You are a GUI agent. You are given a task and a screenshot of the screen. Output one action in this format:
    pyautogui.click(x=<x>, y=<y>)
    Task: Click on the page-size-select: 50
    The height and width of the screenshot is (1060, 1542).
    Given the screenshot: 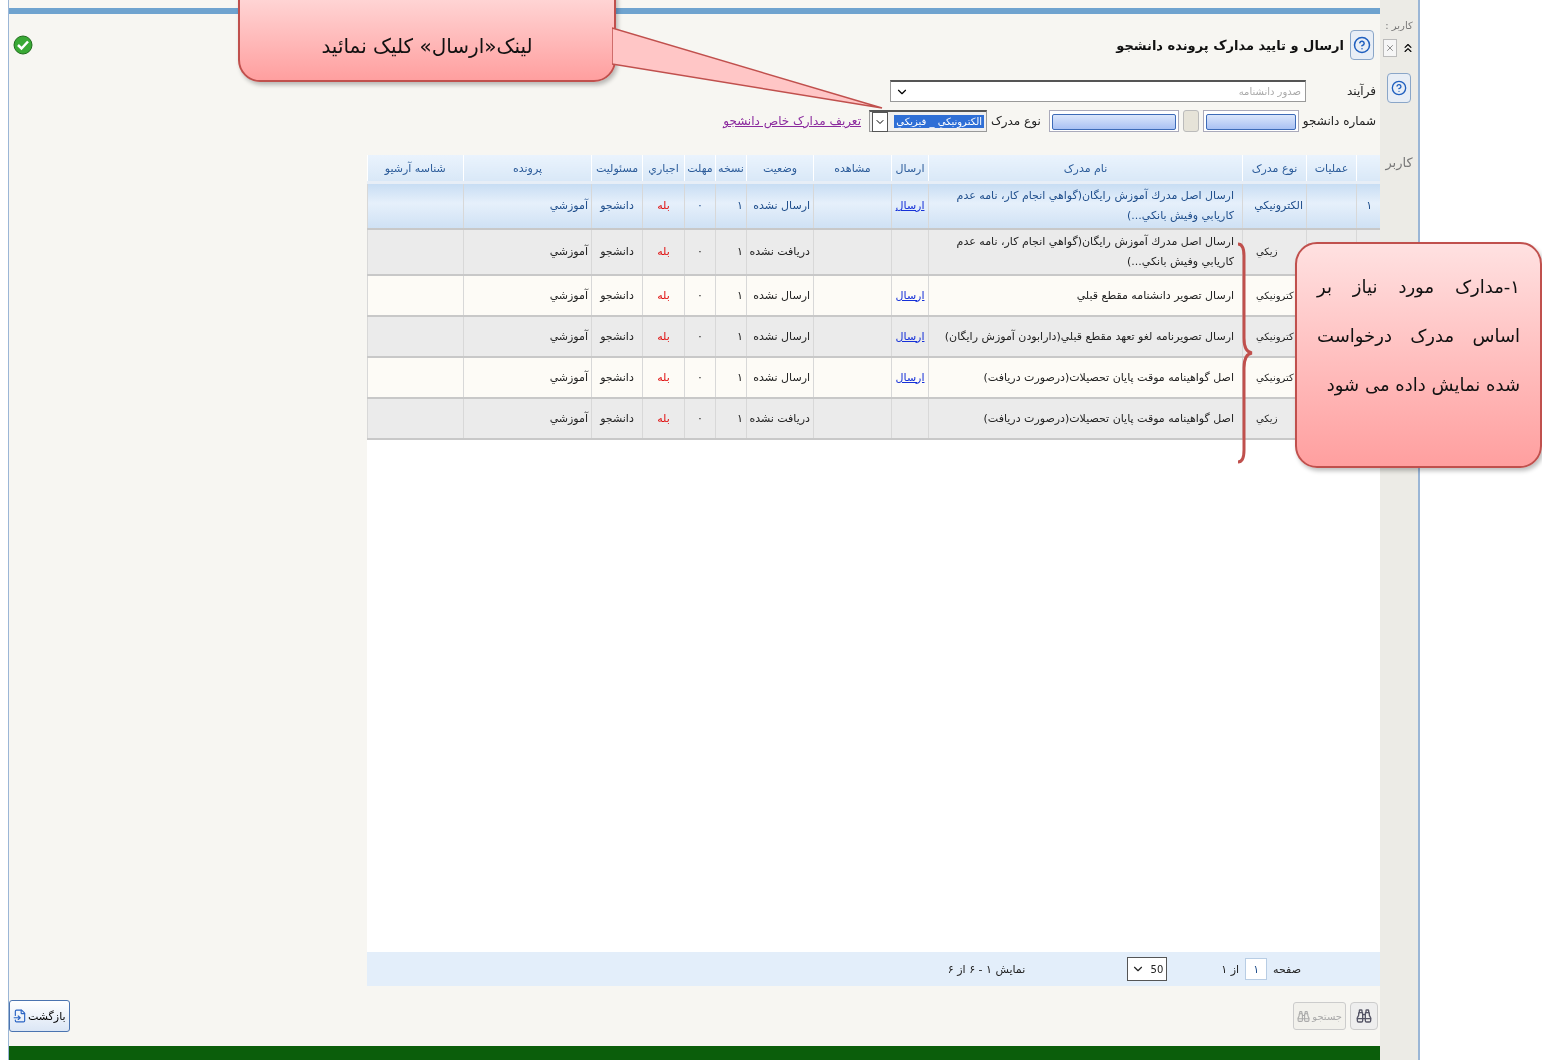 What is the action you would take?
    pyautogui.click(x=1147, y=969)
    